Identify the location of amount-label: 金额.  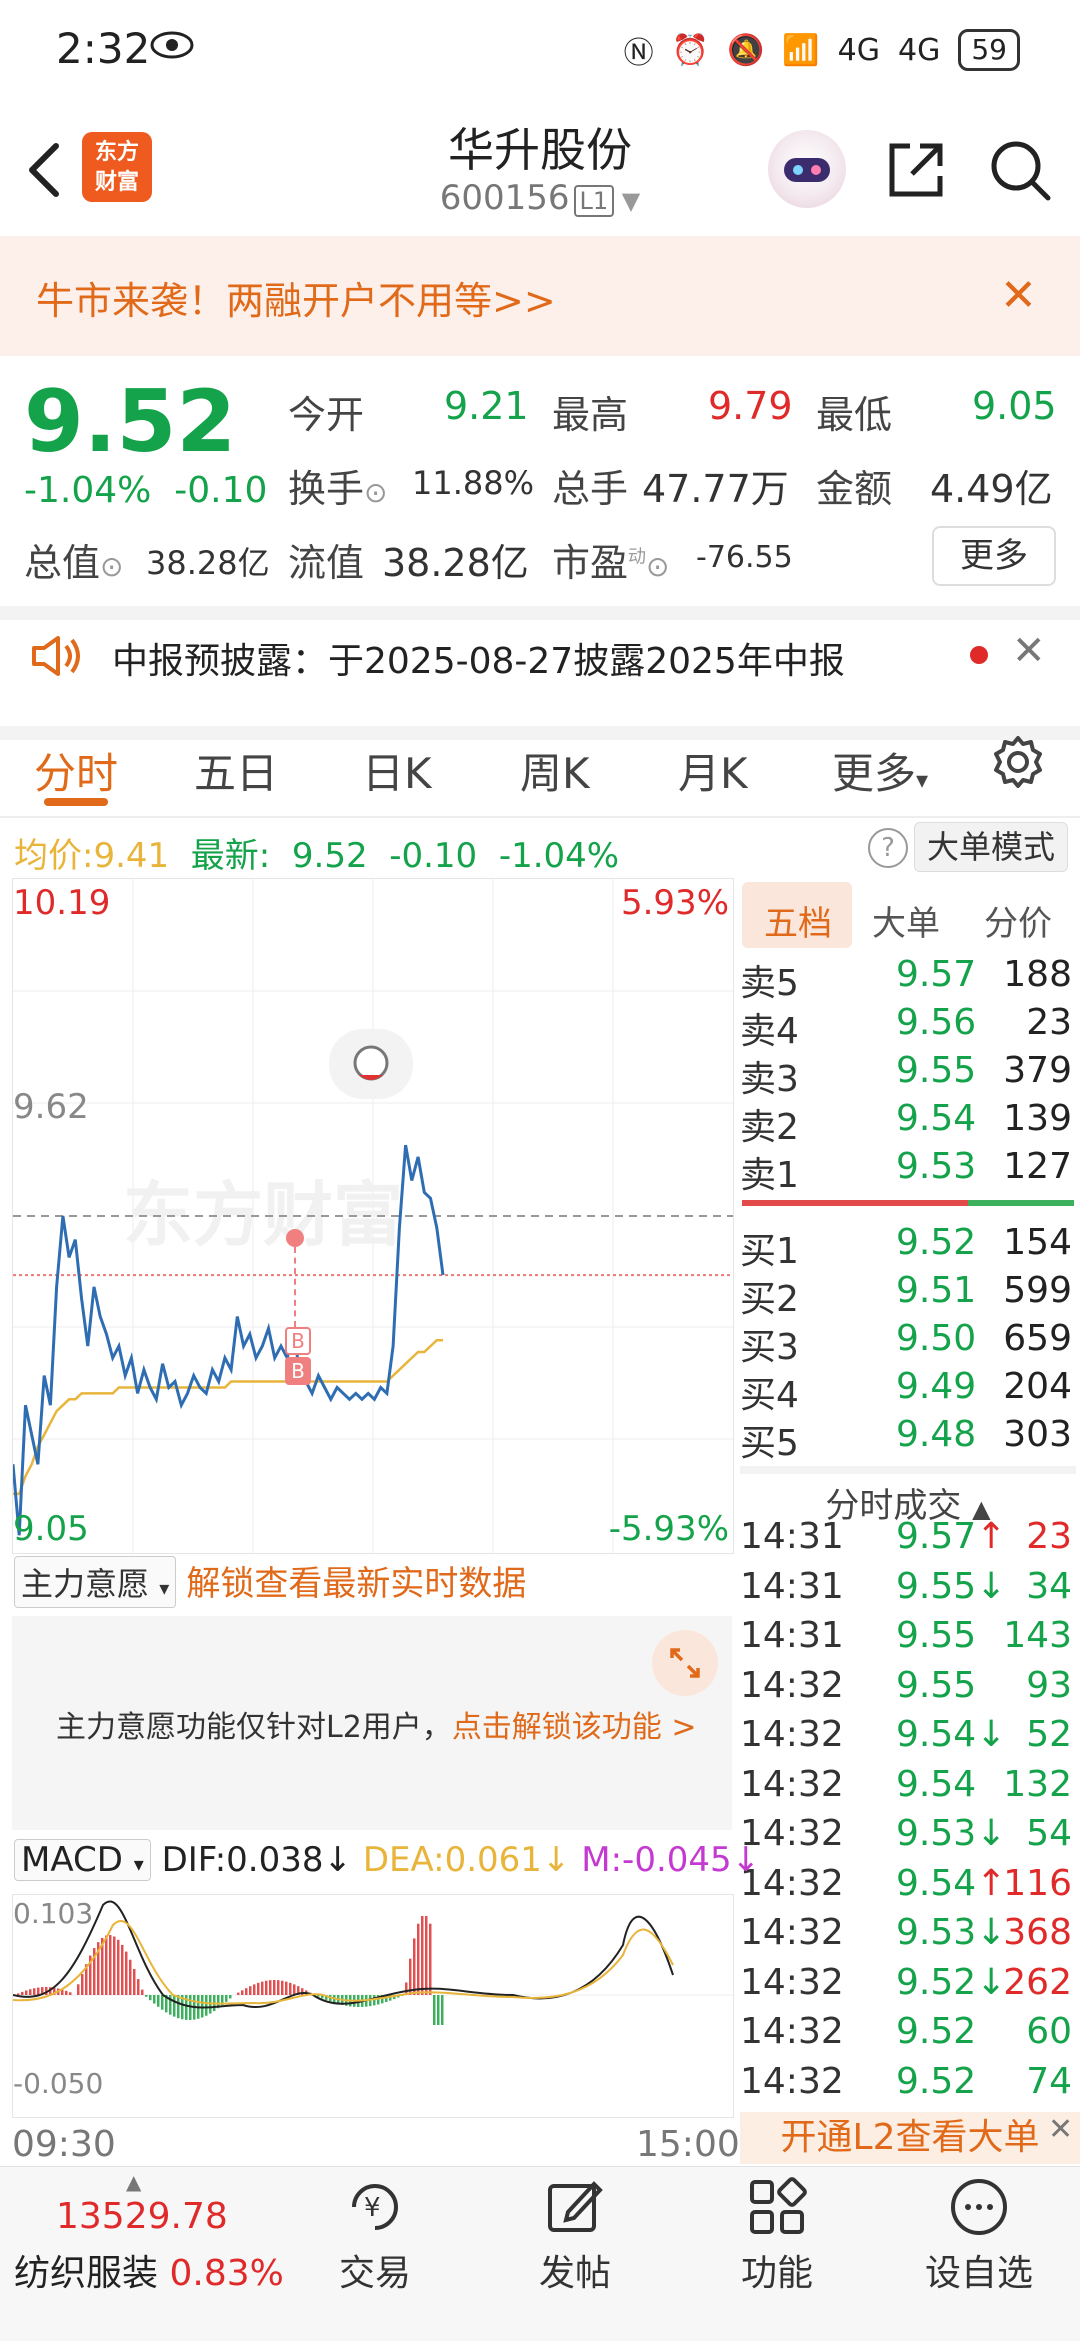
(854, 489).